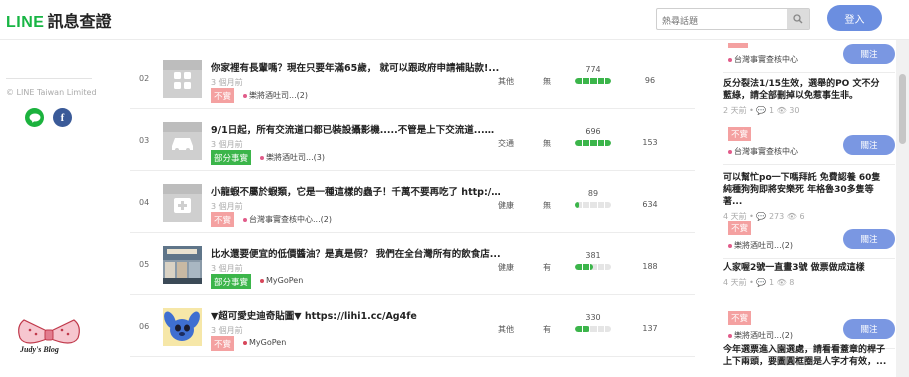 Image resolution: width=909 pixels, height=377 pixels. Describe the element at coordinates (49, 78) in the screenshot. I see `left-divider` at that location.